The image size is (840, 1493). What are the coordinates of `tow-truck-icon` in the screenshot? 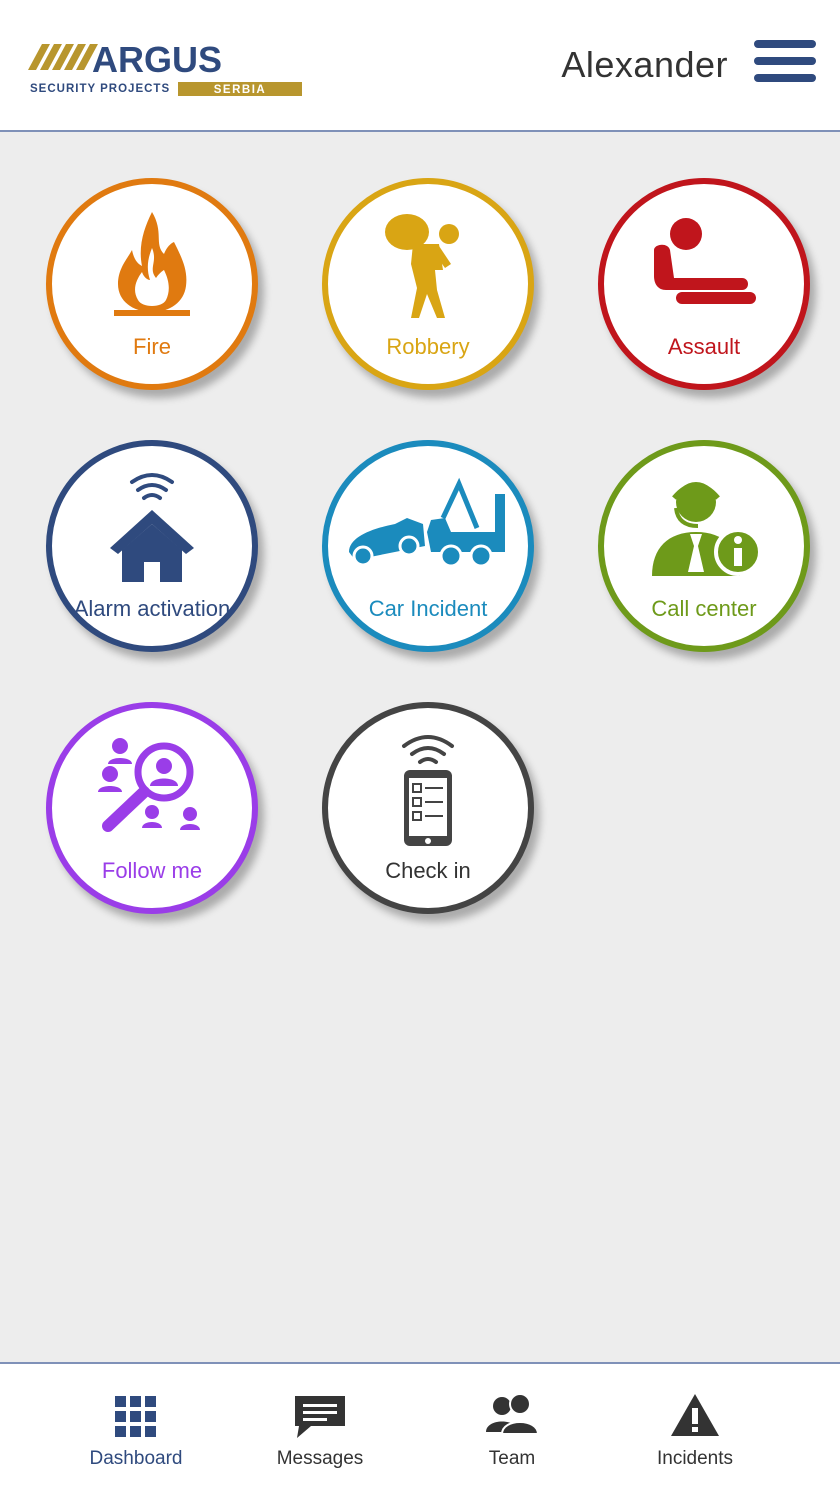 It's located at (427, 522).